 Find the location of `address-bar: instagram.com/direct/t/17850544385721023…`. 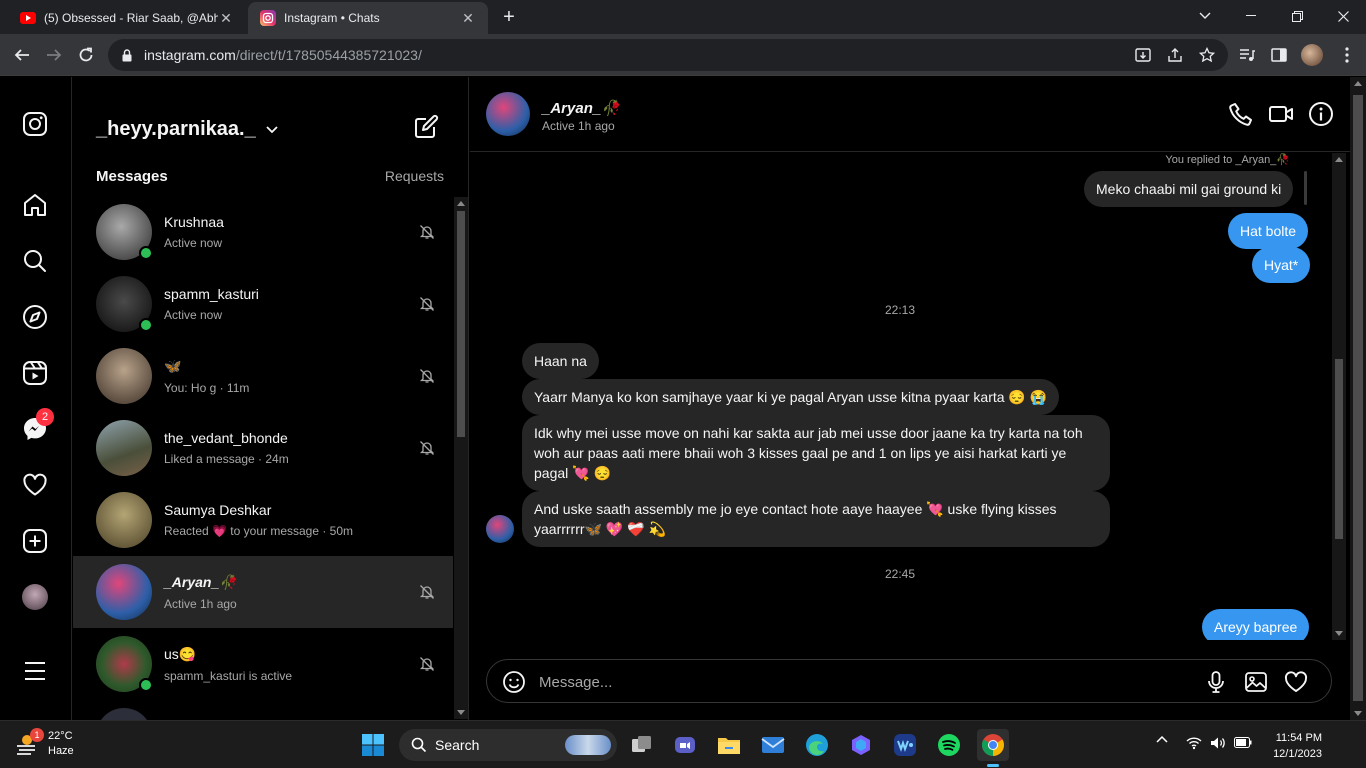

address-bar: instagram.com/direct/t/17850544385721023… is located at coordinates (668, 55).